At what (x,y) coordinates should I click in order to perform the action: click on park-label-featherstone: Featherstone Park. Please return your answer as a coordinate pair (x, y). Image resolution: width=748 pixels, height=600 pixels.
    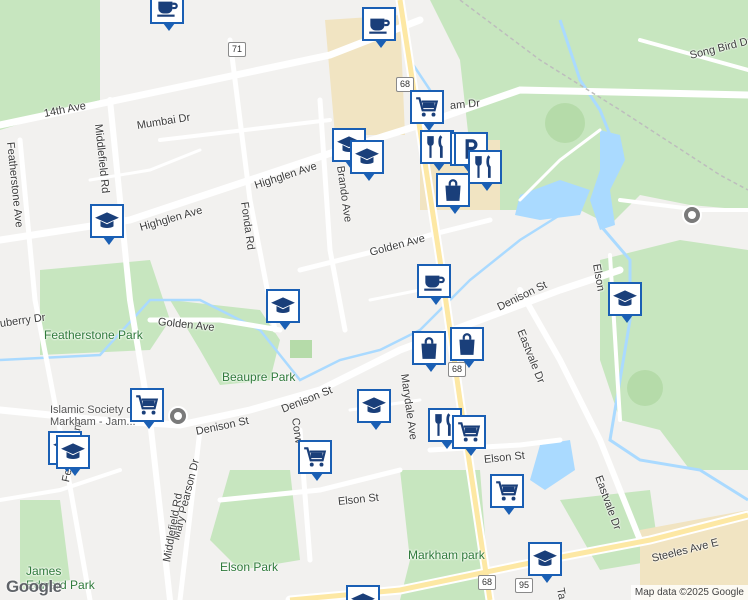
    Looking at the image, I should click on (93, 335).